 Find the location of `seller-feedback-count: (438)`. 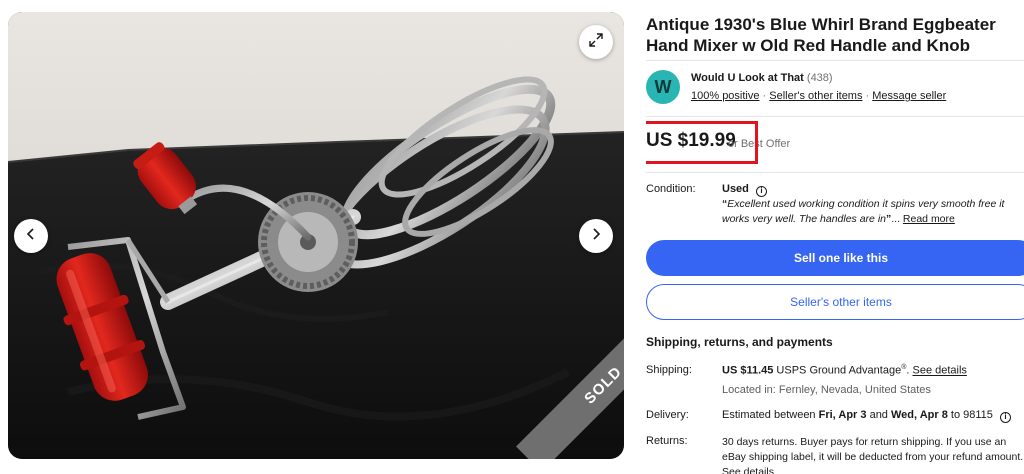

seller-feedback-count: (438) is located at coordinates (819, 78).